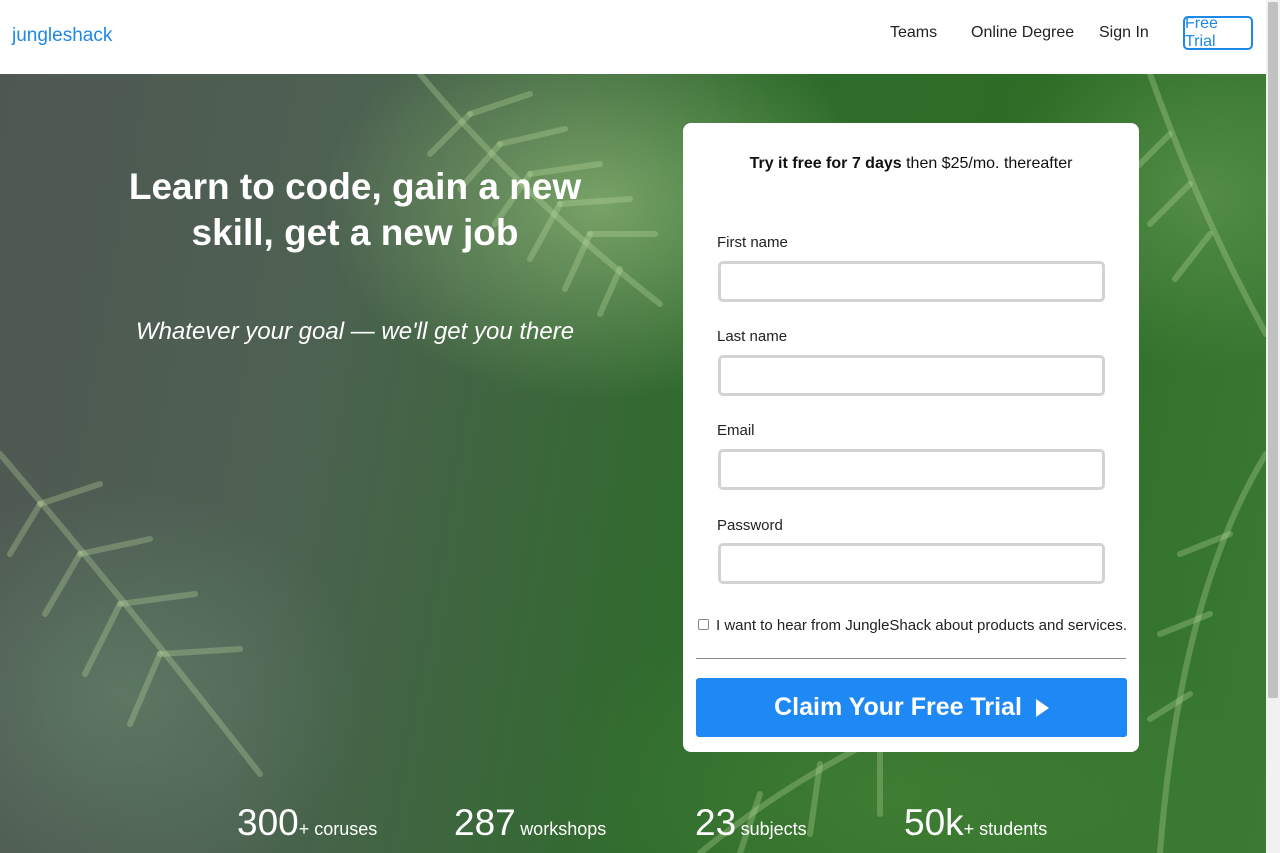 This screenshot has height=853, width=1280. I want to click on claim-free-trial-label: Claim Your Free Trial, so click(898, 707).